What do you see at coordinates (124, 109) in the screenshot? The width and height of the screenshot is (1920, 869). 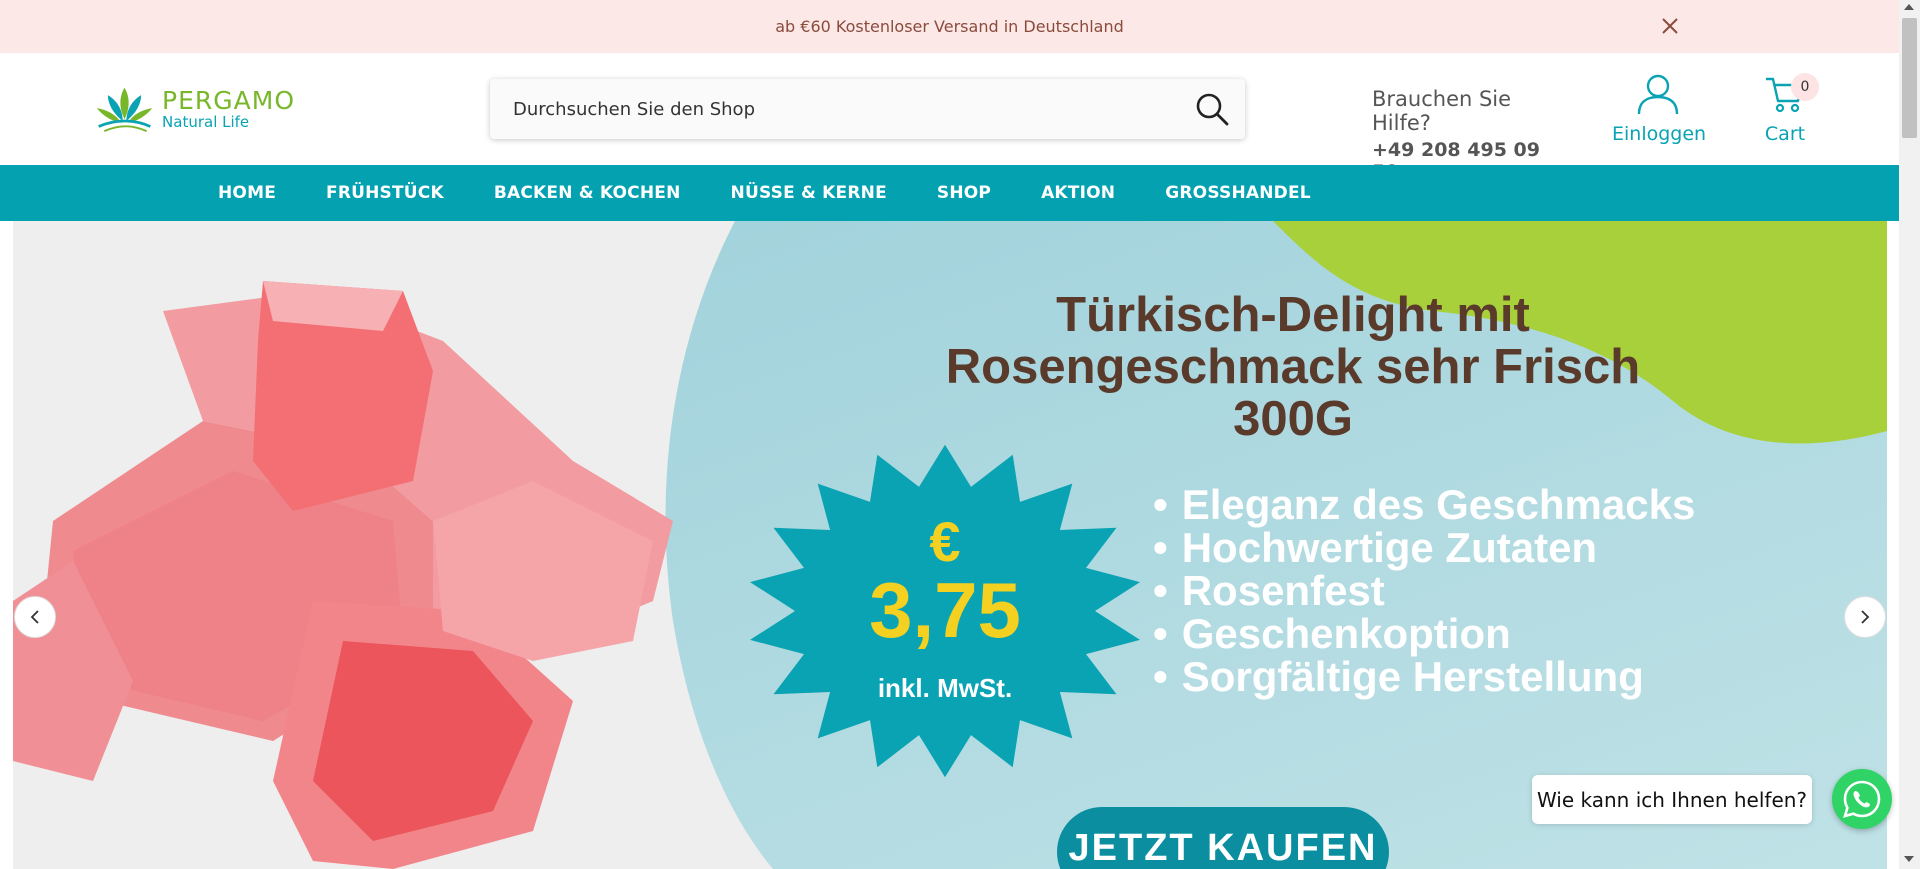 I see `lotus-logo-icon` at bounding box center [124, 109].